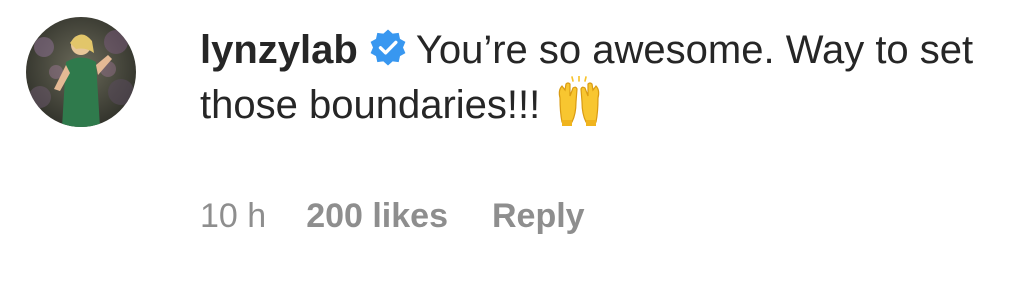  Describe the element at coordinates (538, 216) in the screenshot. I see `reply-button: Reply` at that location.